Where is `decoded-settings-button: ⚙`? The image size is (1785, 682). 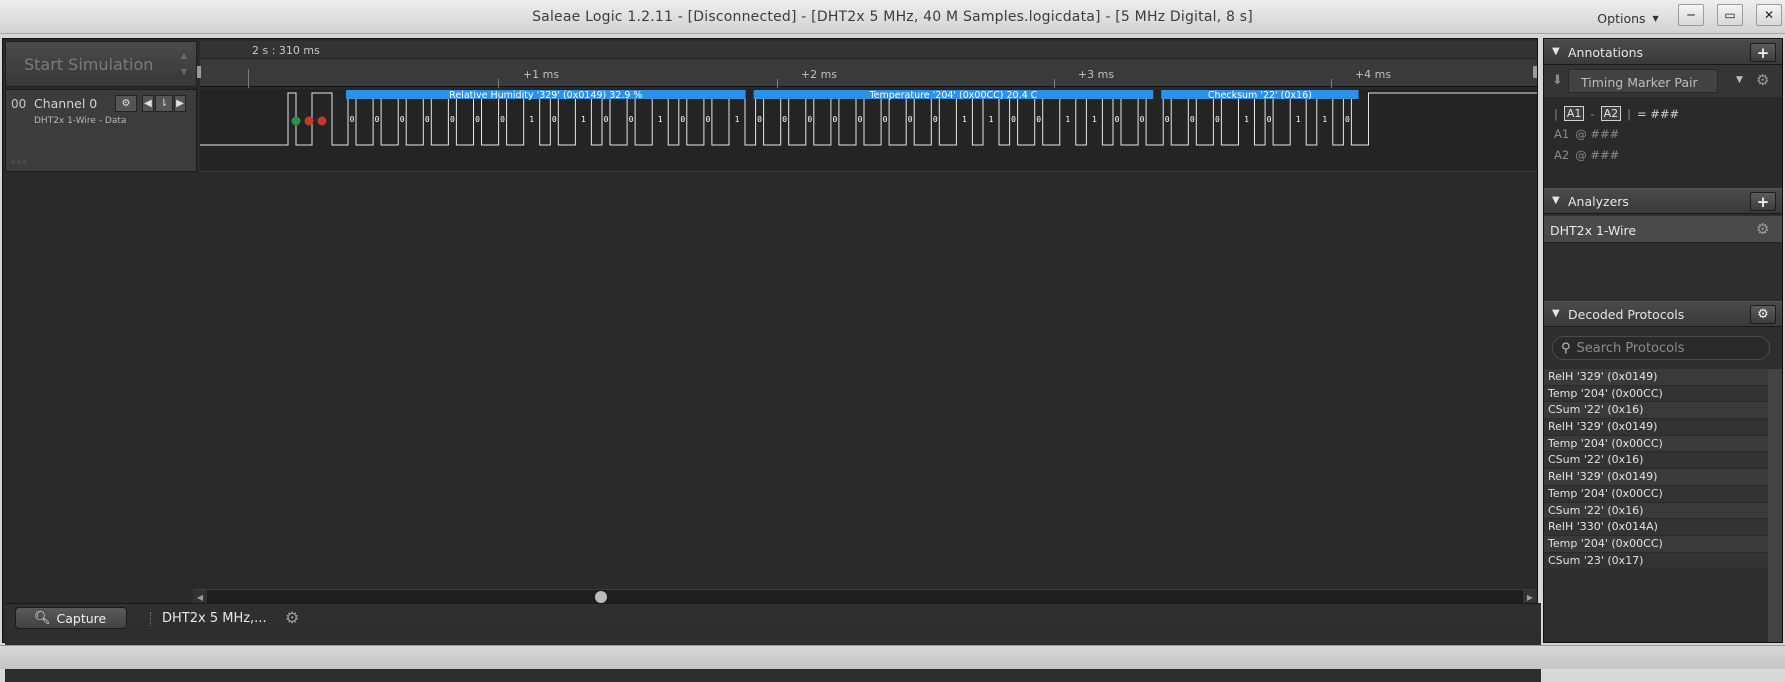
decoded-settings-button: ⚙ is located at coordinates (1763, 314).